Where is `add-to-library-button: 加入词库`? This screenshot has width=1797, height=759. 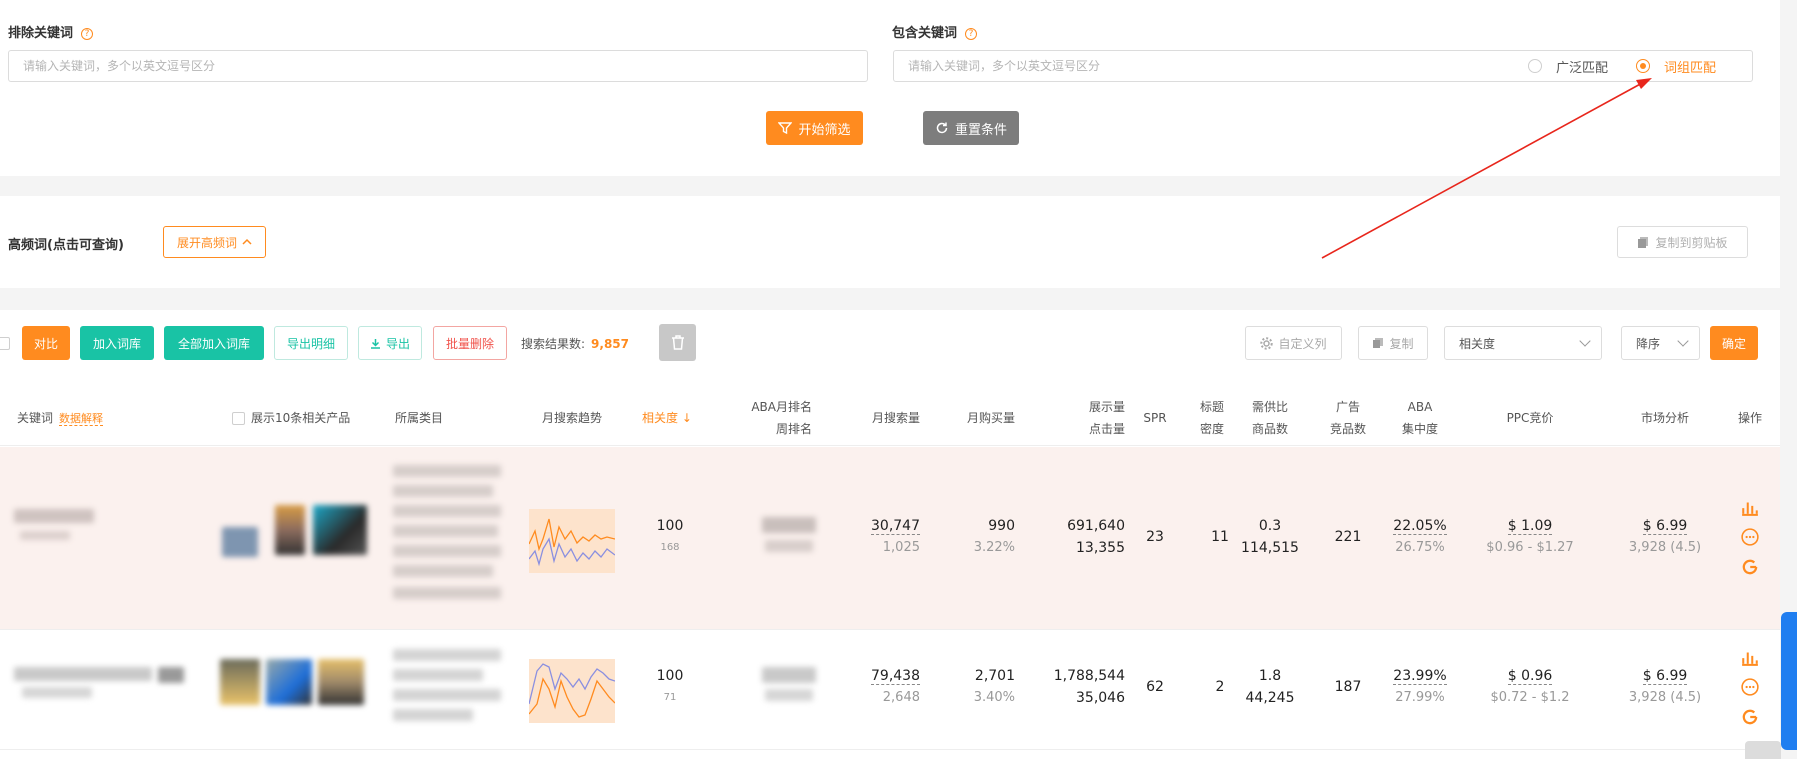 add-to-library-button: 加入词库 is located at coordinates (117, 343).